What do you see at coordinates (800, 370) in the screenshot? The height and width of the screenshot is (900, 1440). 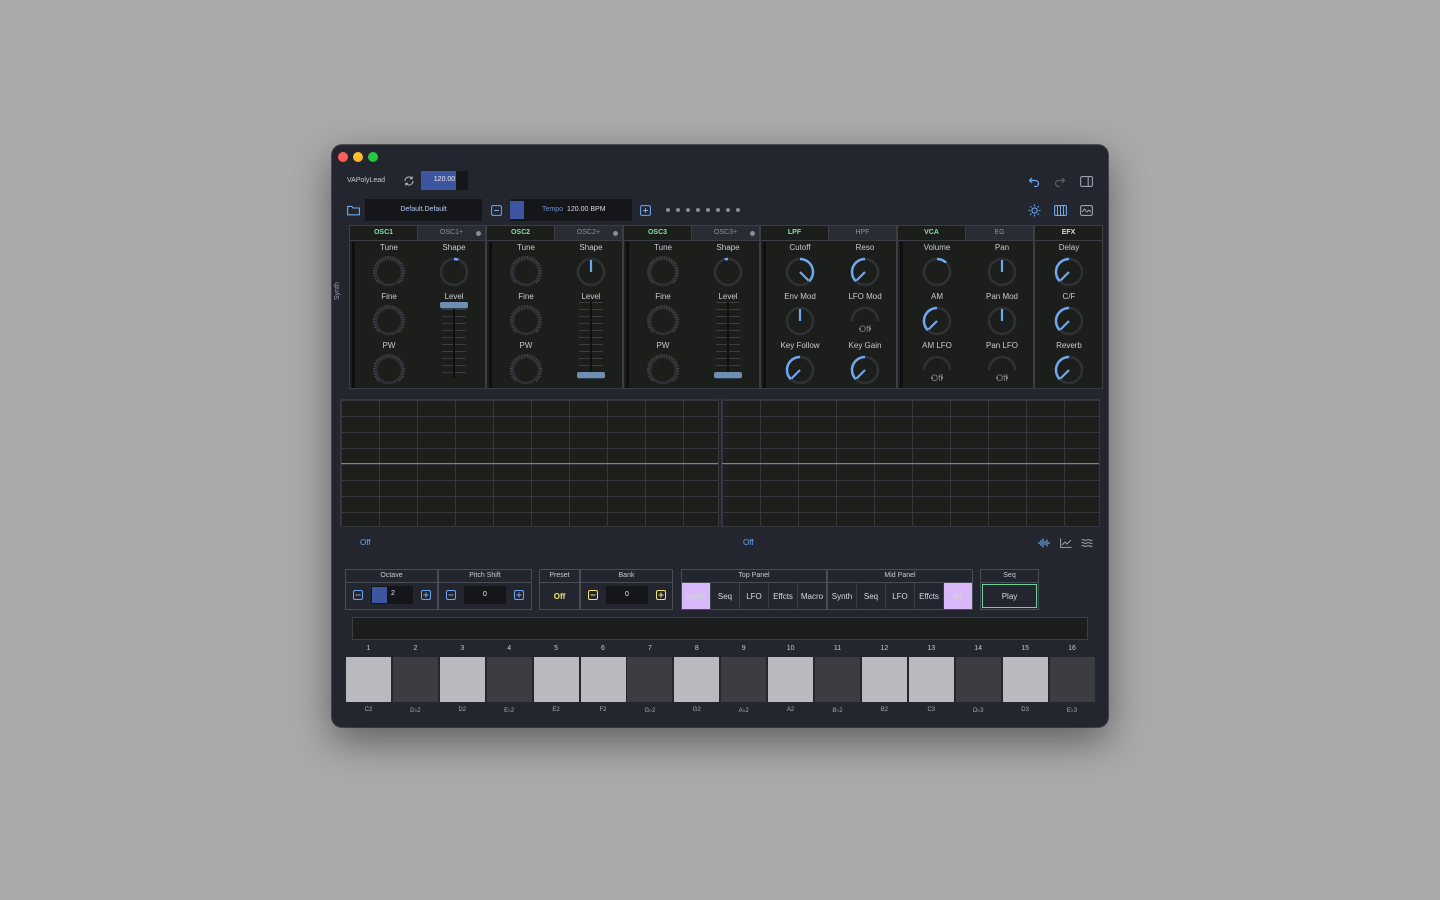 I see `key-follow-knob` at bounding box center [800, 370].